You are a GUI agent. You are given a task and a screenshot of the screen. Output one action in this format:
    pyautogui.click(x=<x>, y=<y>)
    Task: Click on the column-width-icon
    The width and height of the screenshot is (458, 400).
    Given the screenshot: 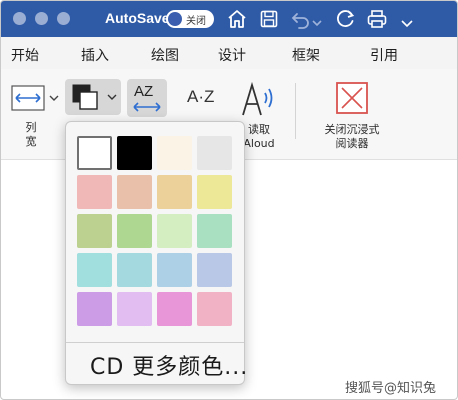 What is the action you would take?
    pyautogui.click(x=28, y=98)
    